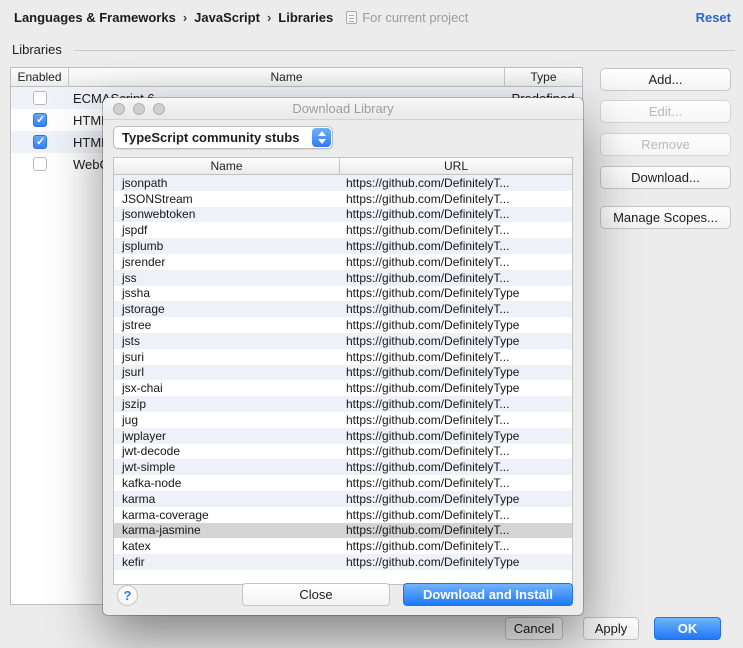  Describe the element at coordinates (343, 294) in the screenshot. I see `library-row: jssha https://github.com/DefinitelyType` at that location.